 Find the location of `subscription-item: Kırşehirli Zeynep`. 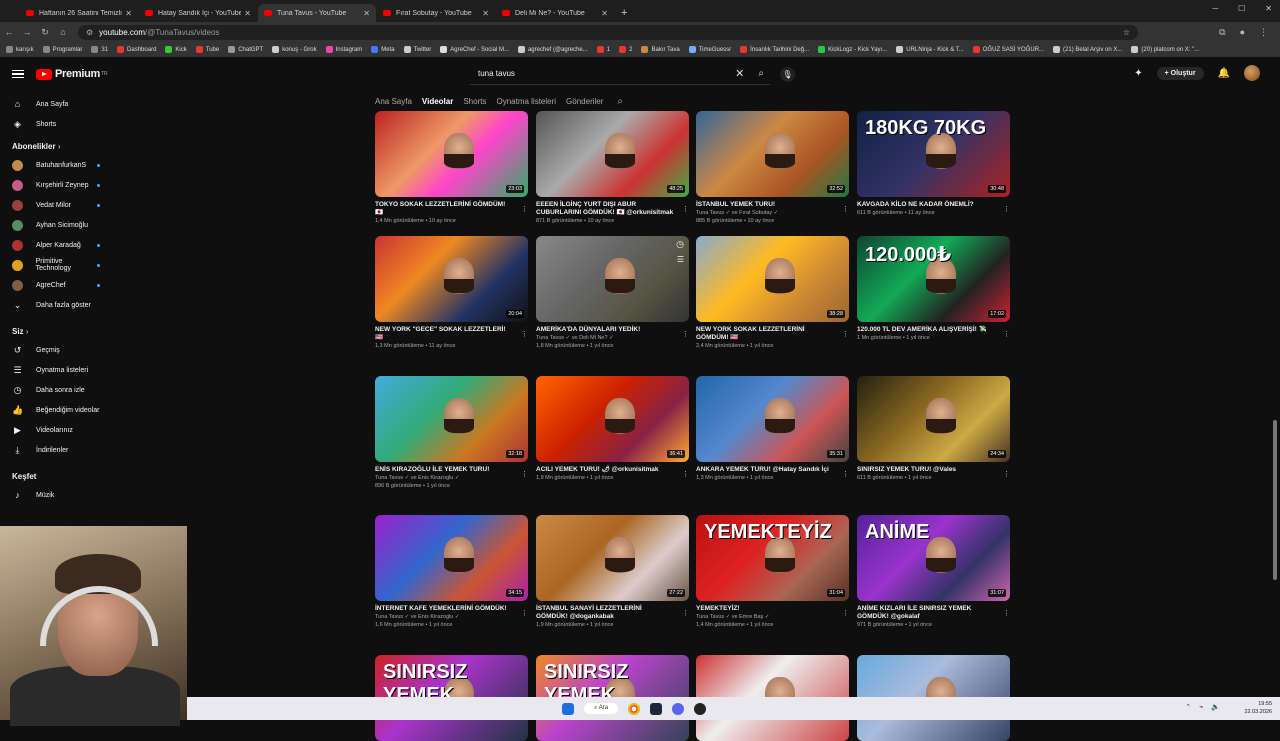

subscription-item: Kırşehirli Zeynep is located at coordinates (60, 185).